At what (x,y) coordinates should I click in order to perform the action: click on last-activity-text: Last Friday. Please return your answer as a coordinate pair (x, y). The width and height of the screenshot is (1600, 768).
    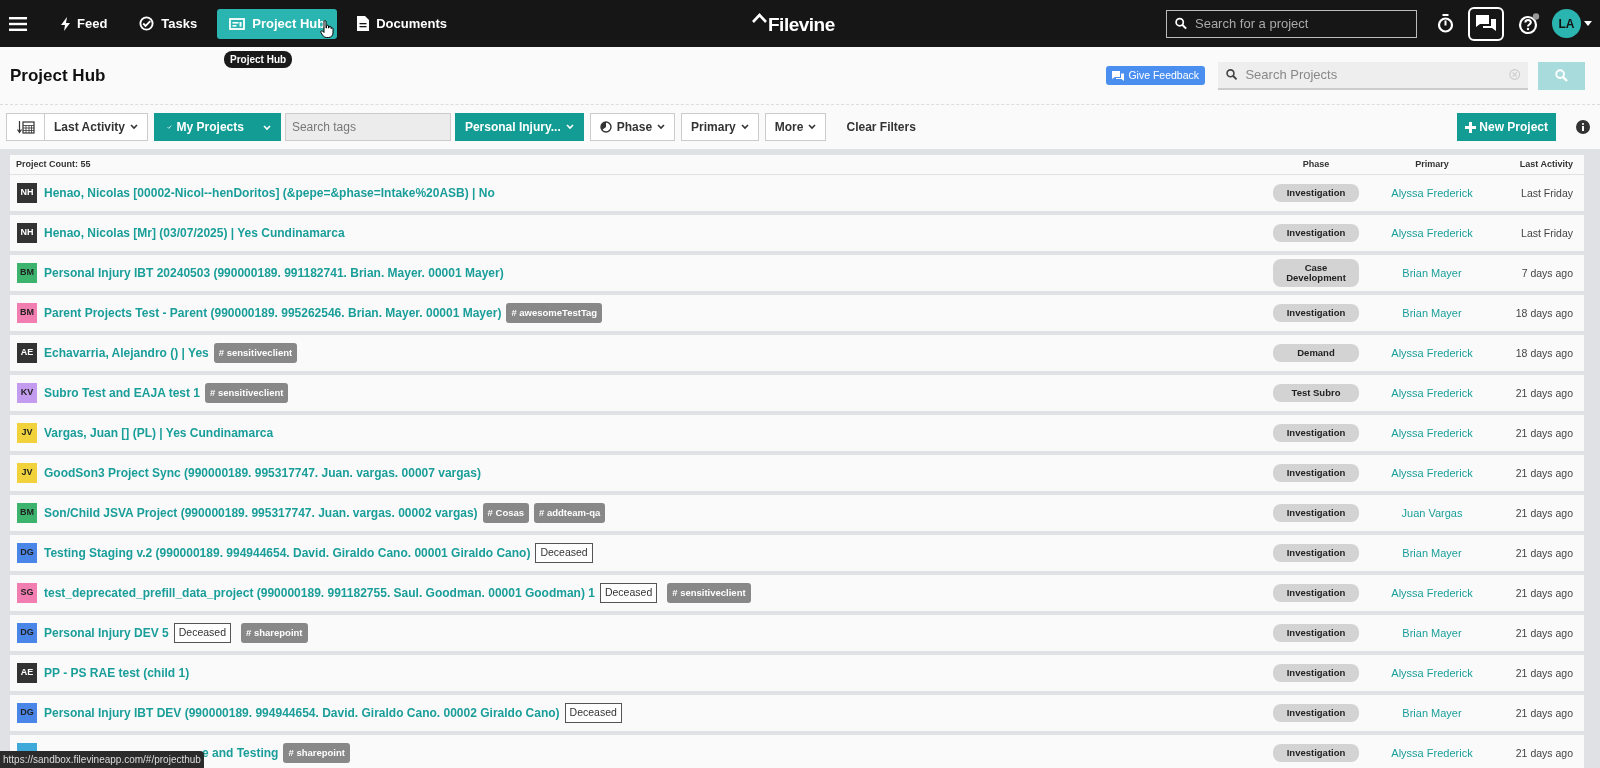
    Looking at the image, I should click on (1547, 233).